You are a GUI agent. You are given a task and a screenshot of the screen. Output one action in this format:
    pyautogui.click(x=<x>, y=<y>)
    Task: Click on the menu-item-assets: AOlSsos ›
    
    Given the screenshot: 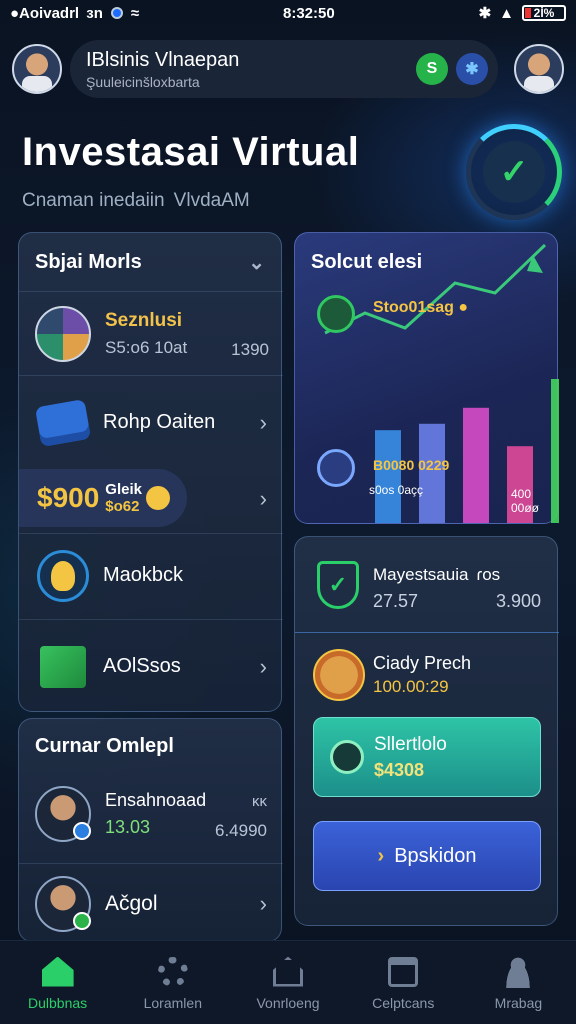 What is the action you would take?
    pyautogui.click(x=151, y=666)
    